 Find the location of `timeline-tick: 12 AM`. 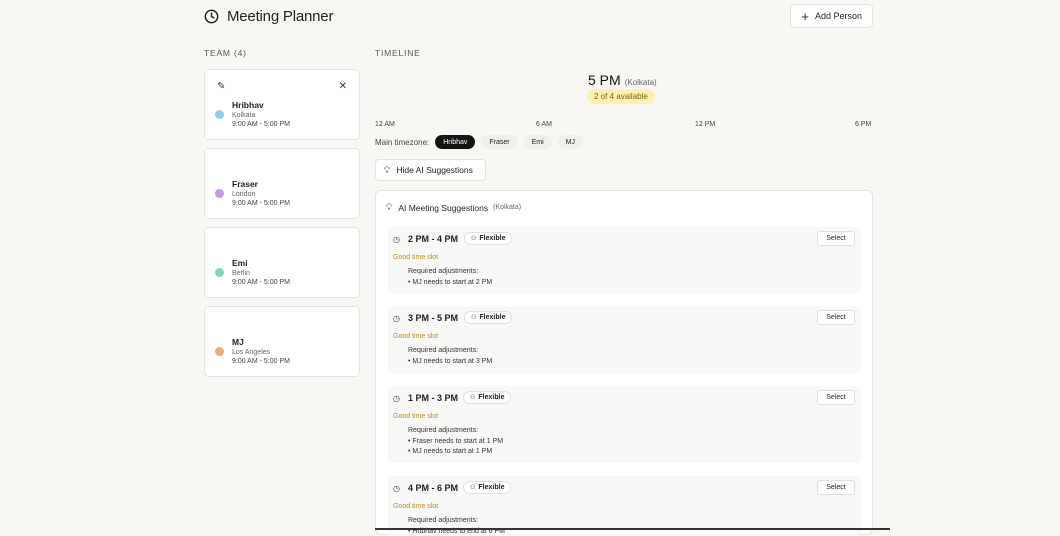

timeline-tick: 12 AM is located at coordinates (385, 124).